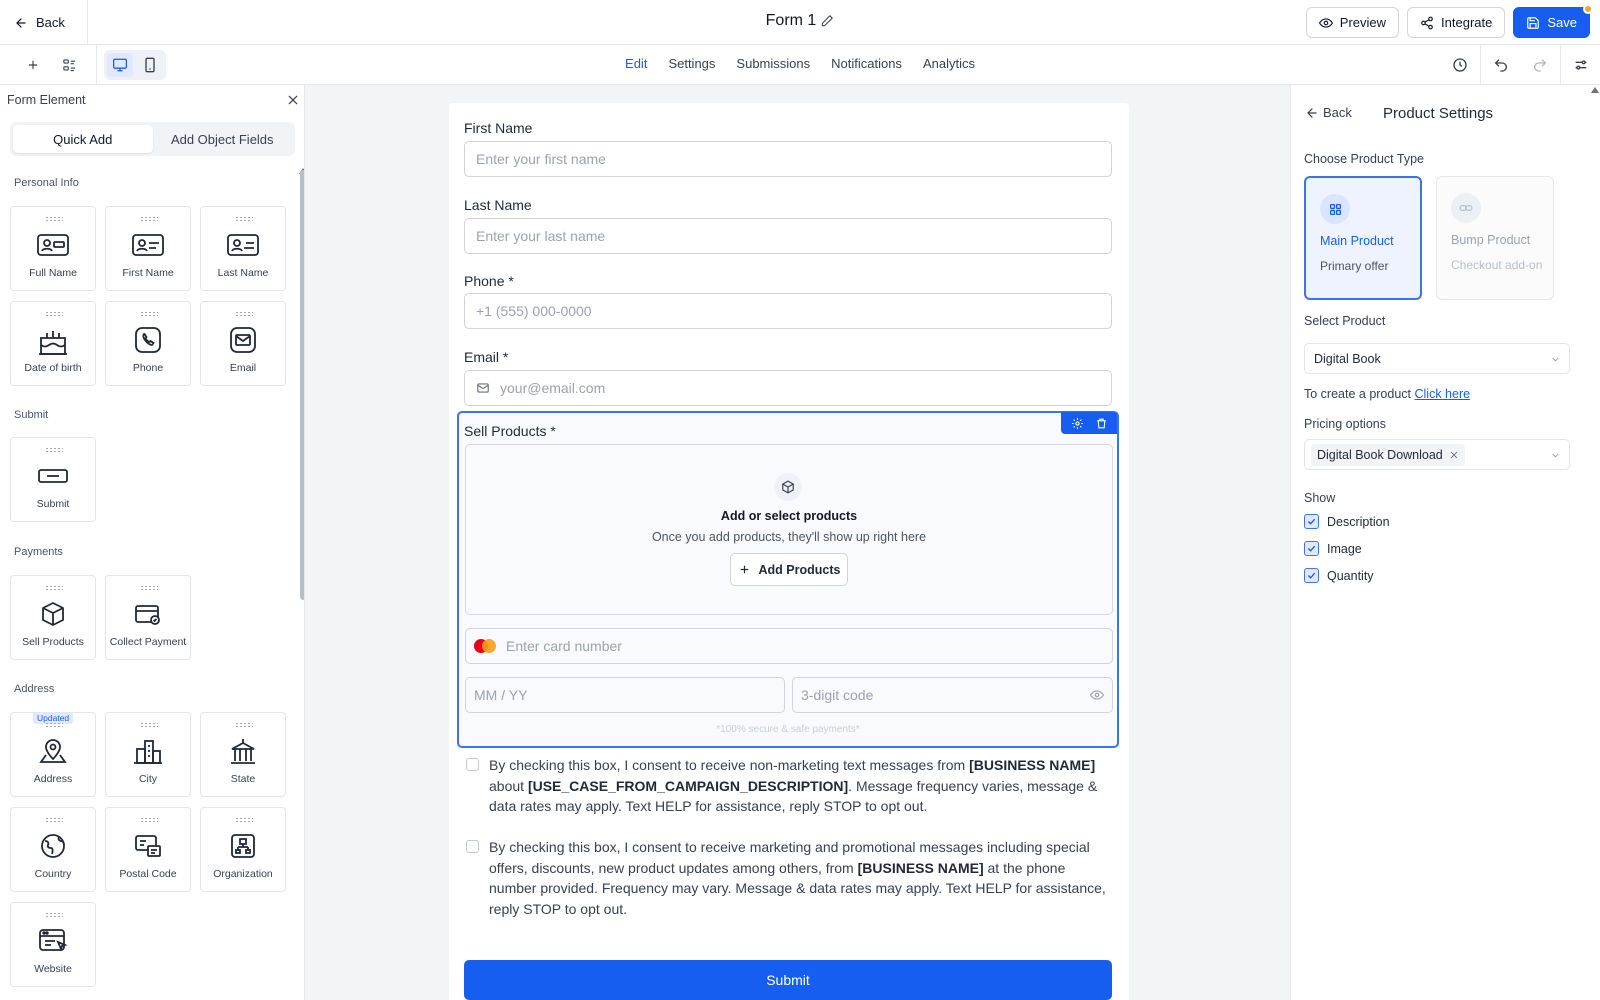 The image size is (1600, 1000). What do you see at coordinates (1328, 112) in the screenshot?
I see `settings-back-button: Back` at bounding box center [1328, 112].